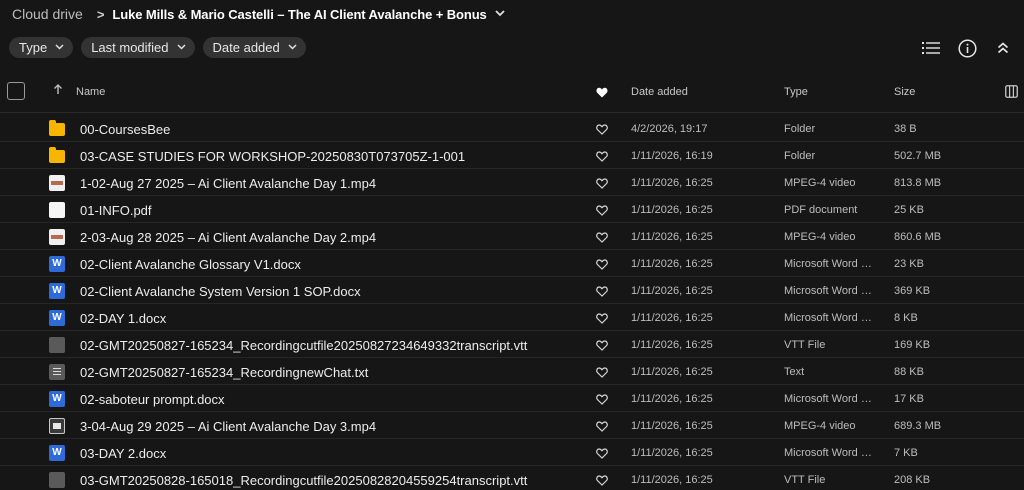 This screenshot has height=490, width=1024. I want to click on file-name: 00-CoursesBee, so click(125, 129).